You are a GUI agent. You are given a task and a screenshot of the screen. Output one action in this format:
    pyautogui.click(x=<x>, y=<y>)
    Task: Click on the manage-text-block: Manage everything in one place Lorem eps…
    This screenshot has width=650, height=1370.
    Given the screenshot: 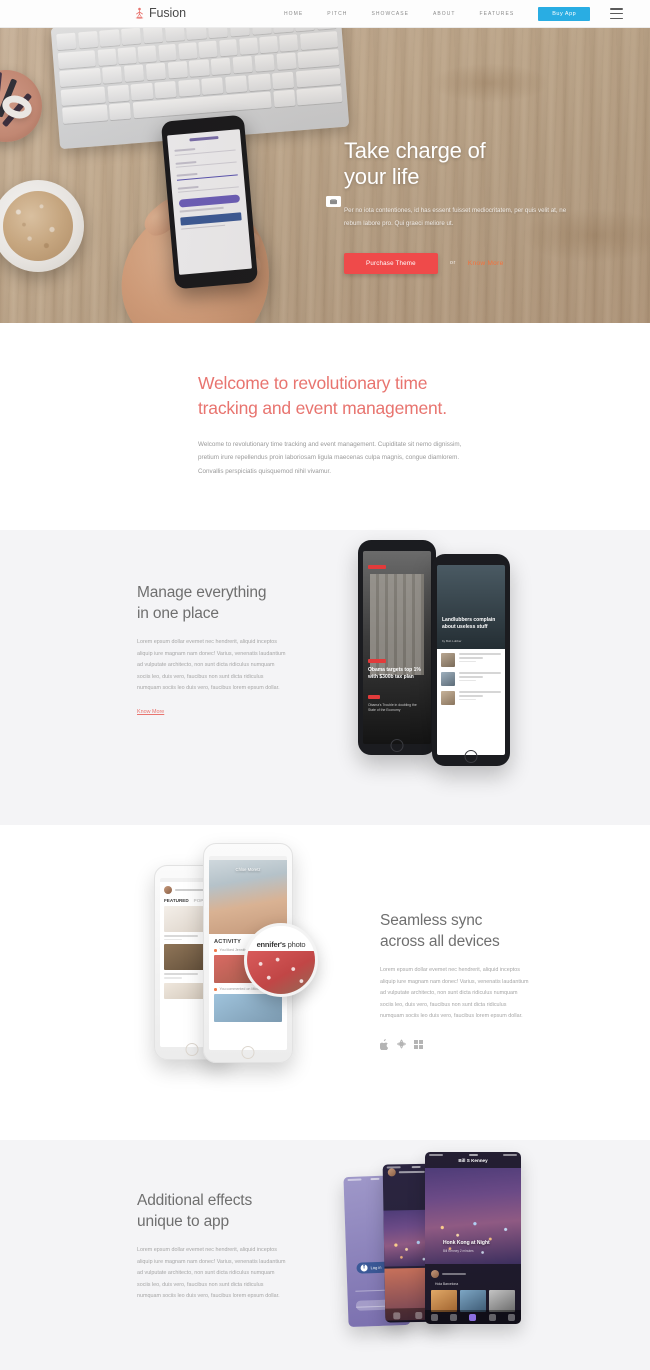 What is the action you would take?
    pyautogui.click(x=222, y=649)
    